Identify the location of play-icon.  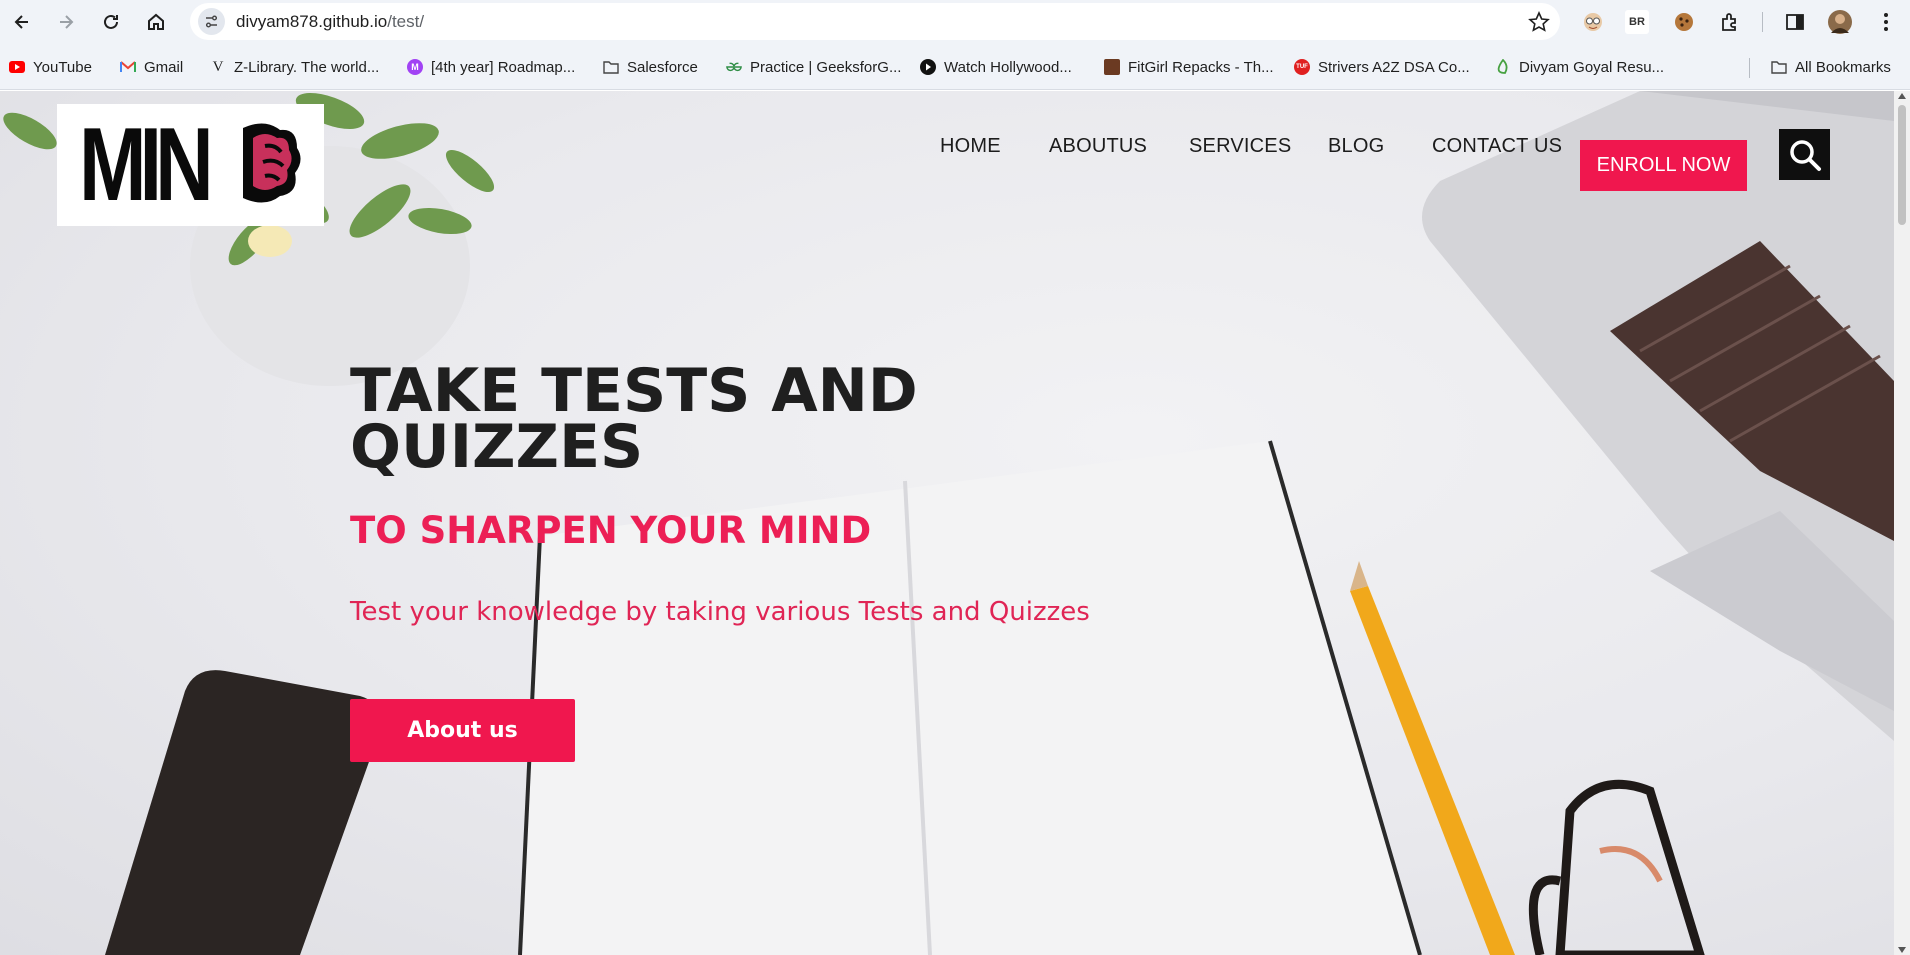
(928, 67).